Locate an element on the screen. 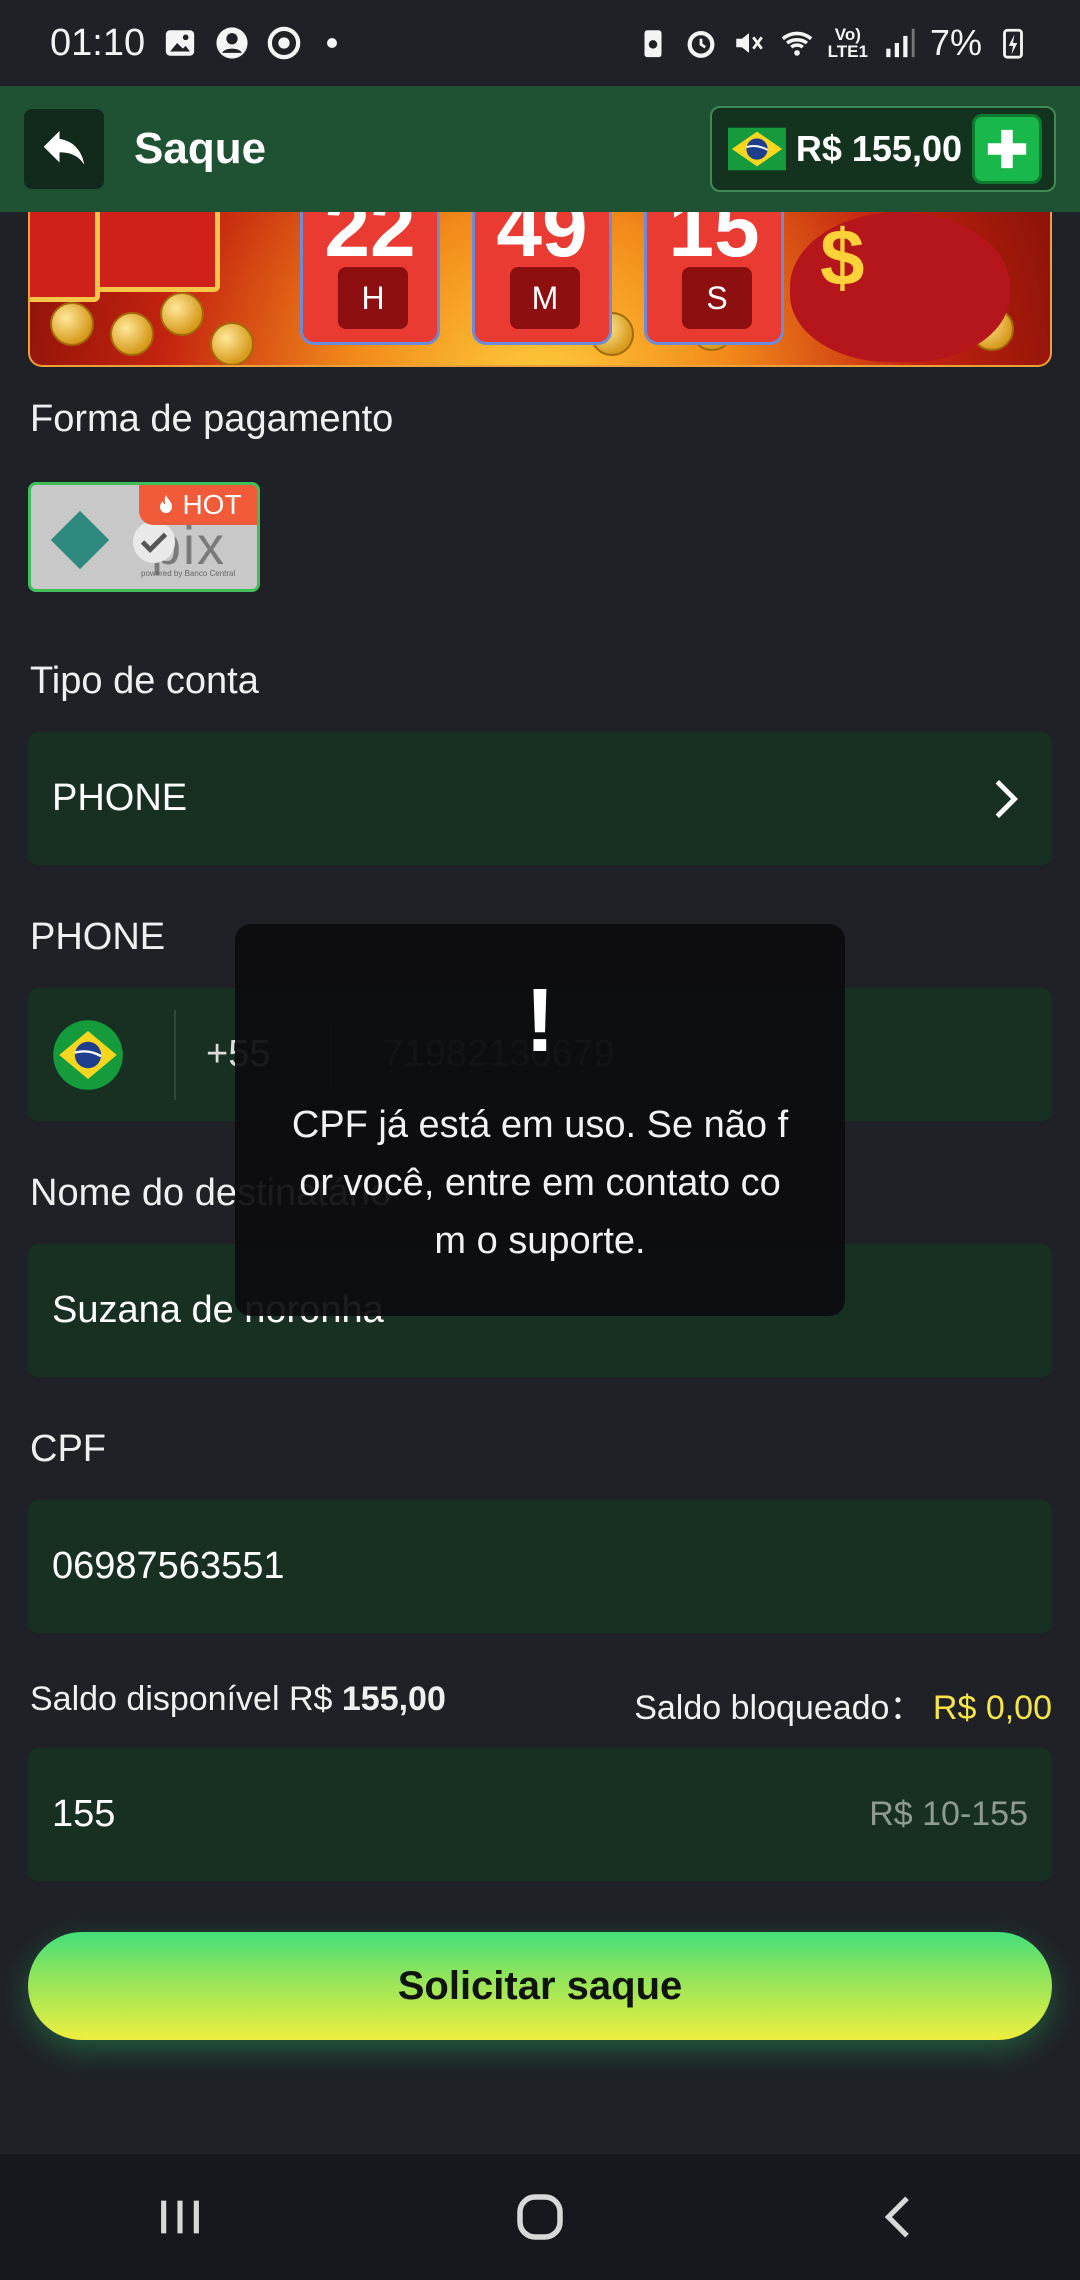 This screenshot has height=2280, width=1080. blocked-balance-label: Saldo bloqueado： is located at coordinates (779, 1708).